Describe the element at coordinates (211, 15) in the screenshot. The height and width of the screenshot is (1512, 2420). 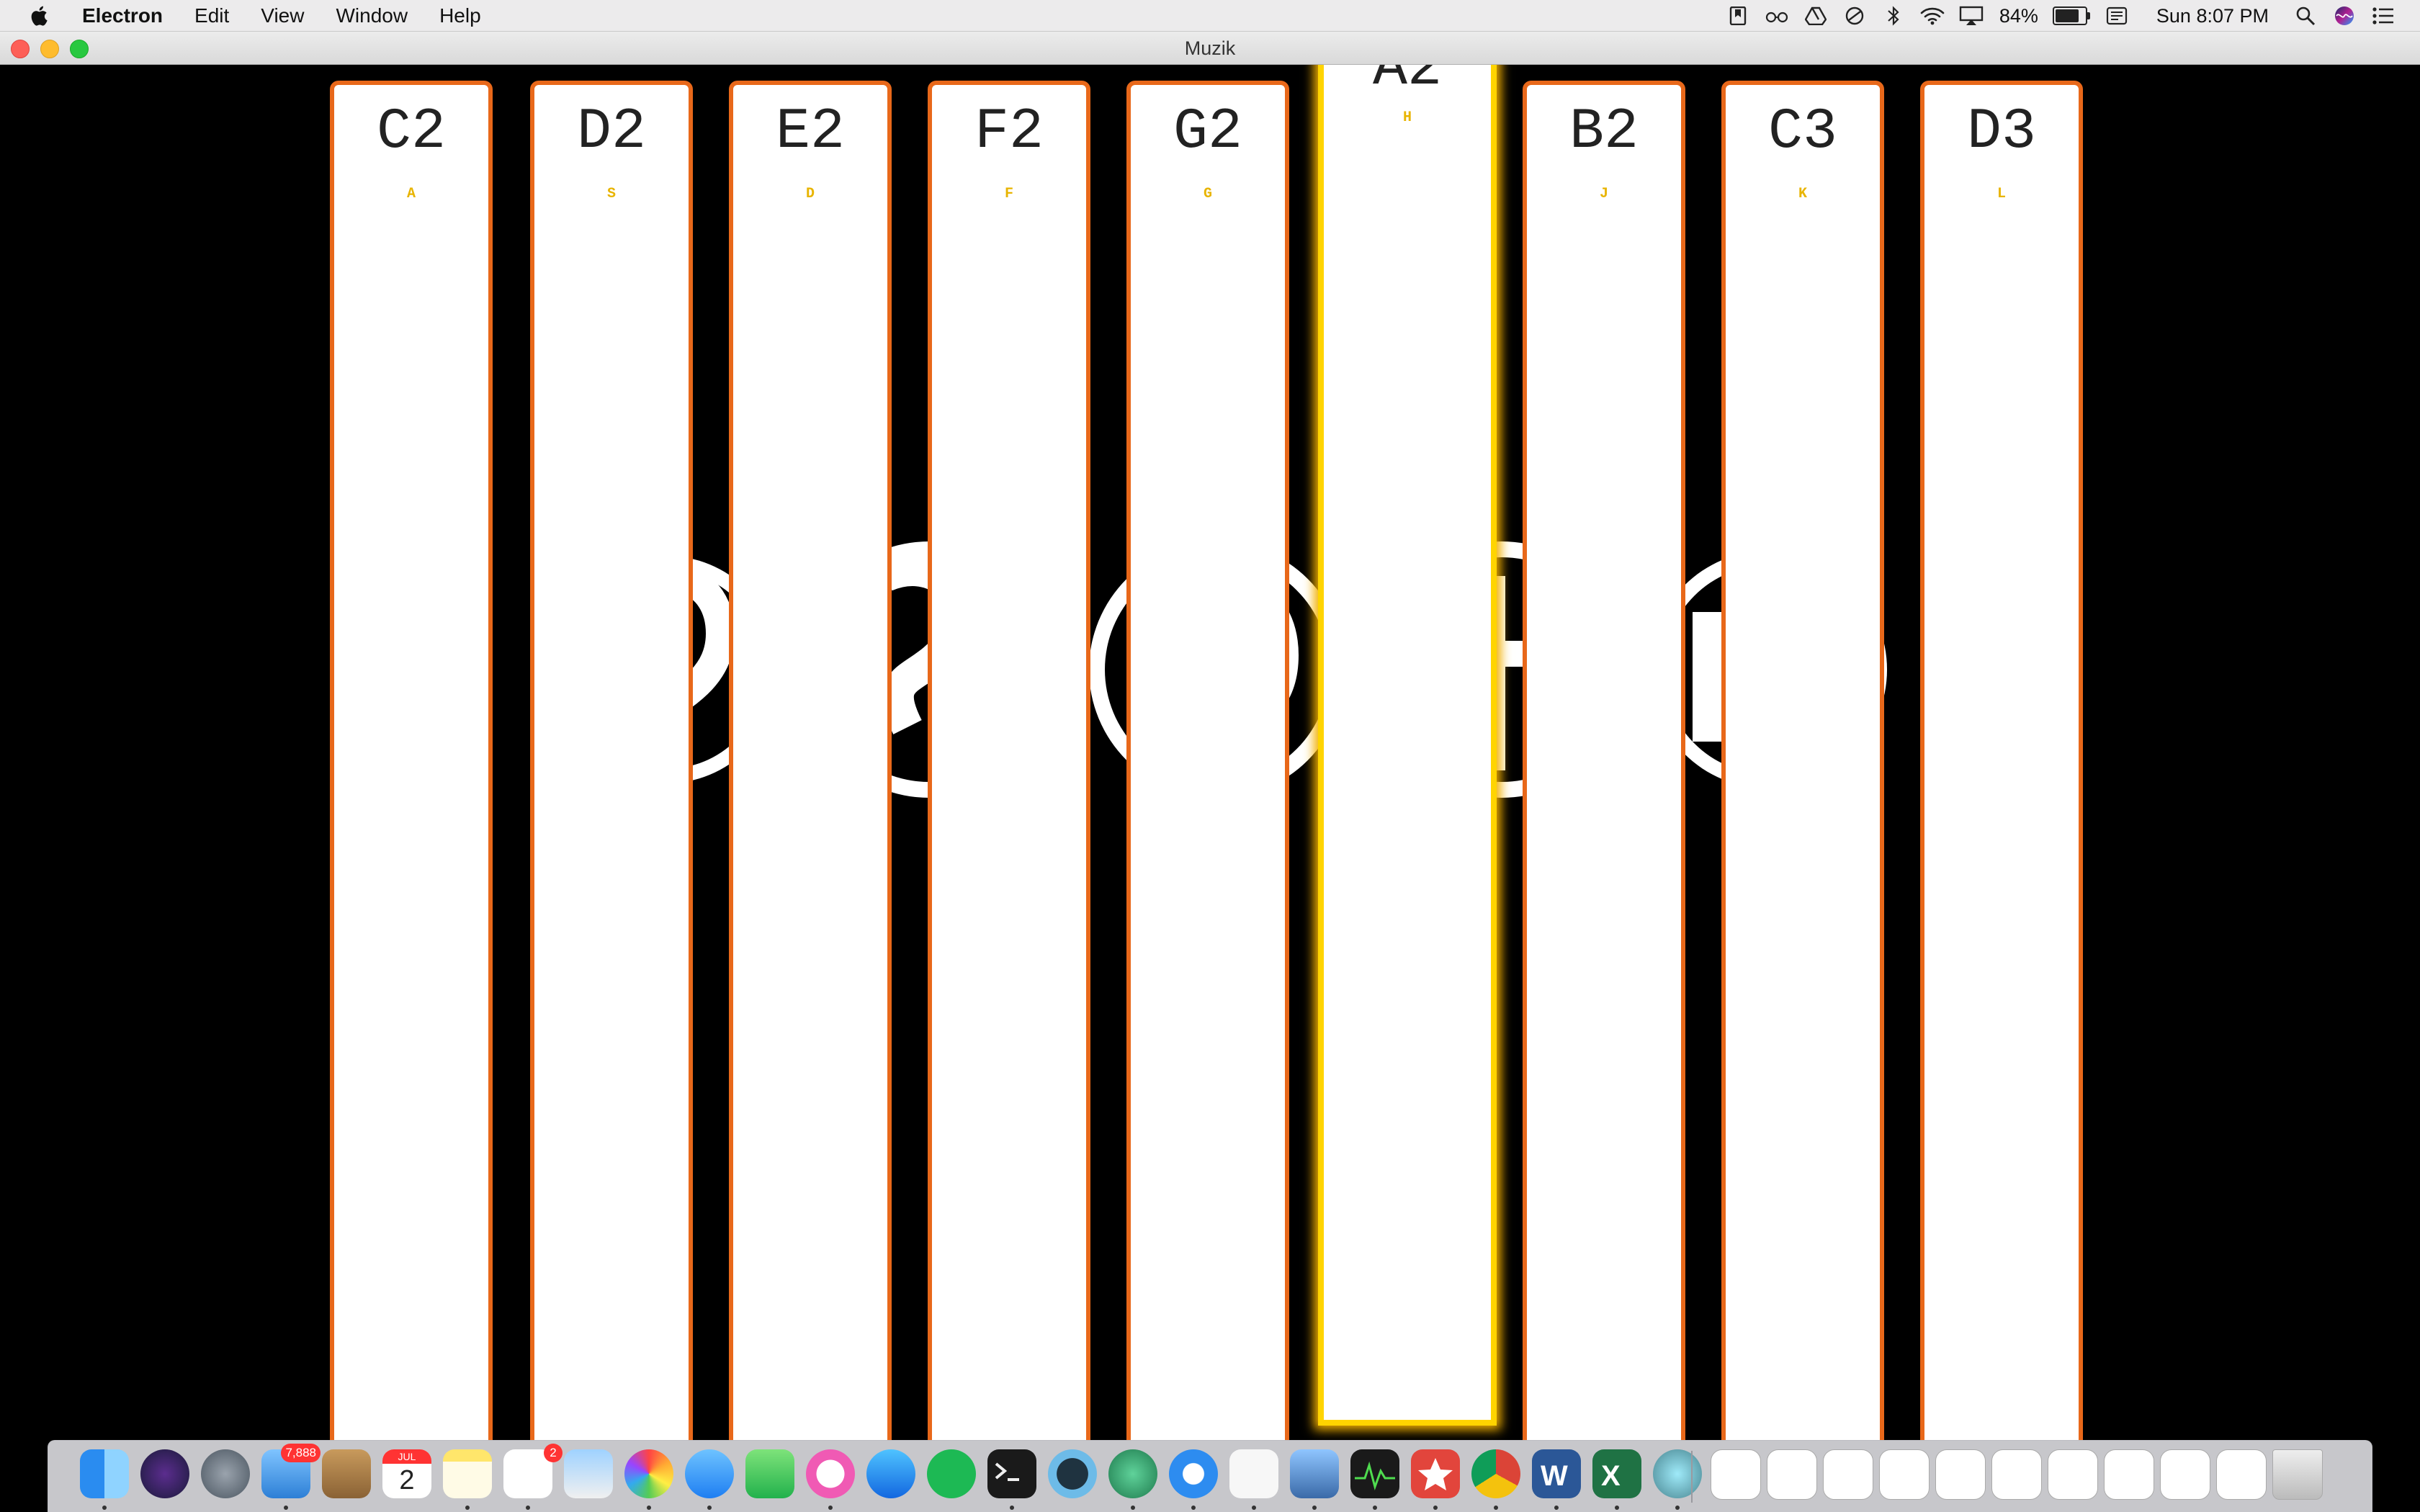
I see `menu-edit: Edit` at that location.